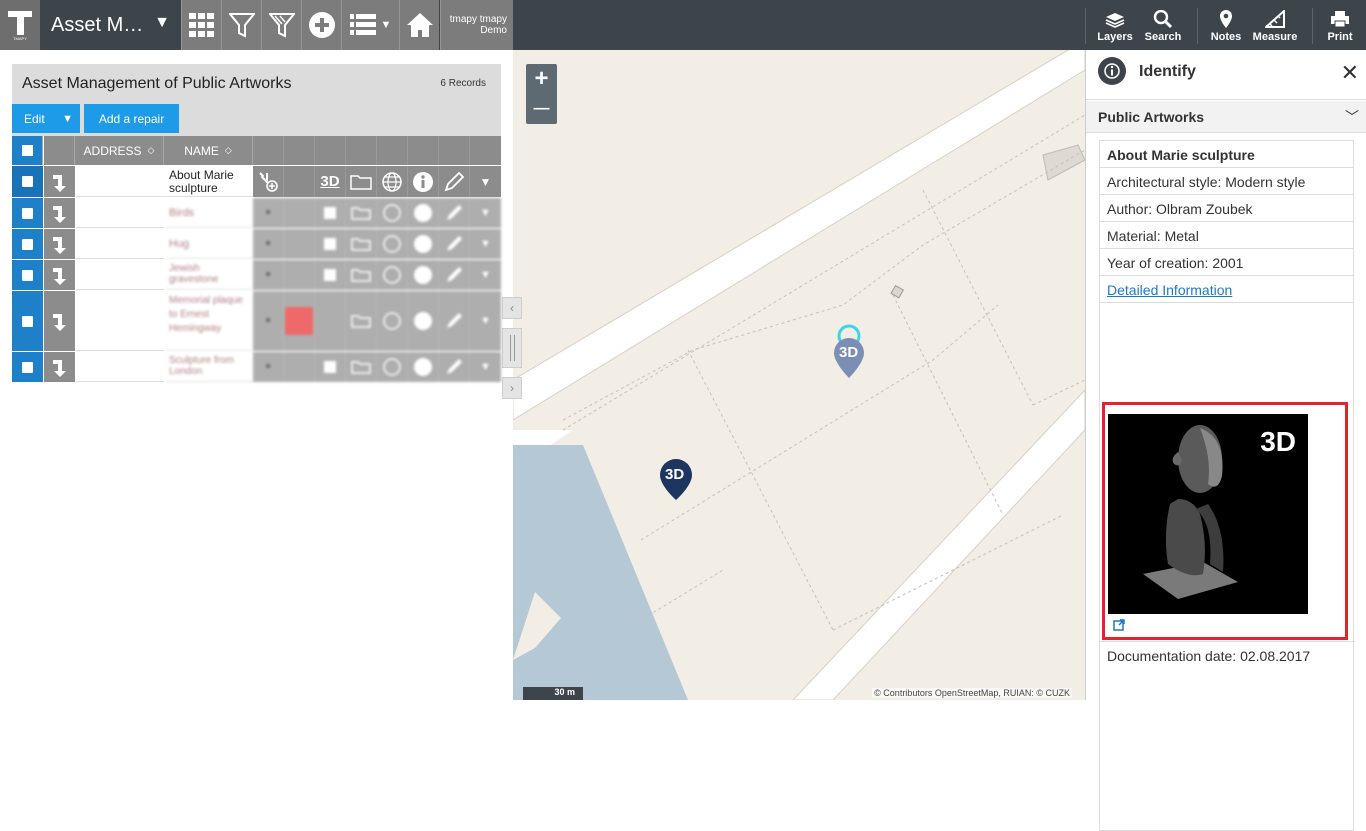  I want to click on notes-button: Notes, so click(1226, 25).